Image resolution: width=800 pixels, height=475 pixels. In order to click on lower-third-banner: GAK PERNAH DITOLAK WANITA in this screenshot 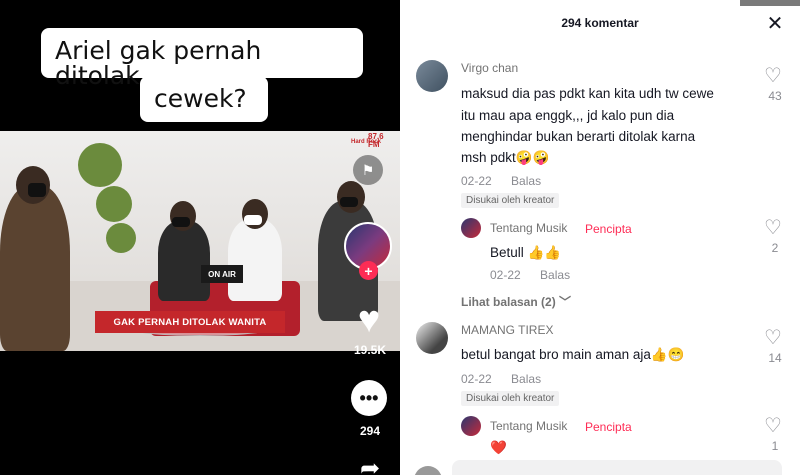, I will do `click(190, 322)`.